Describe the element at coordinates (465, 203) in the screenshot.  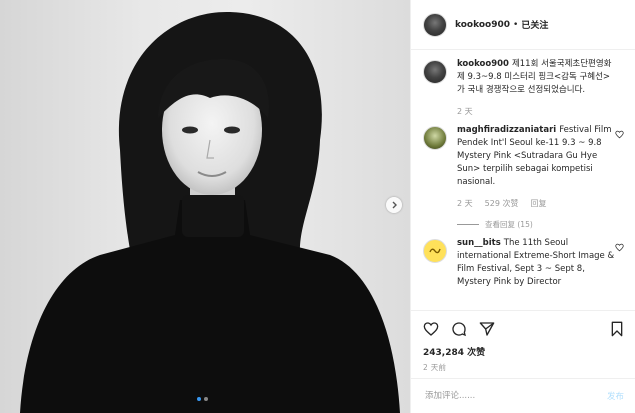
I see `comment-time: 2 天` at that location.